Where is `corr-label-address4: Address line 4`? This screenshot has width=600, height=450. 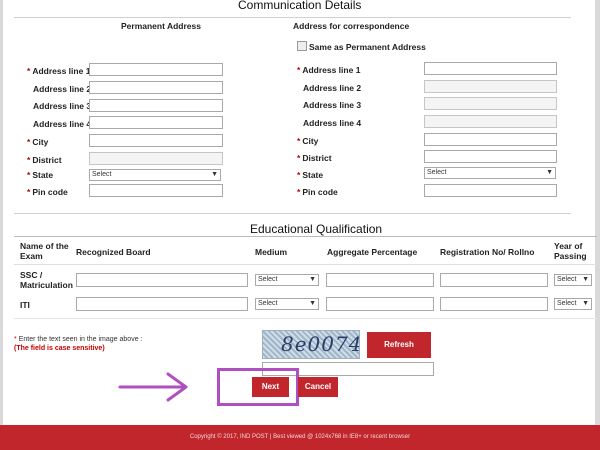
corr-label-address4: Address line 4 is located at coordinates (332, 123).